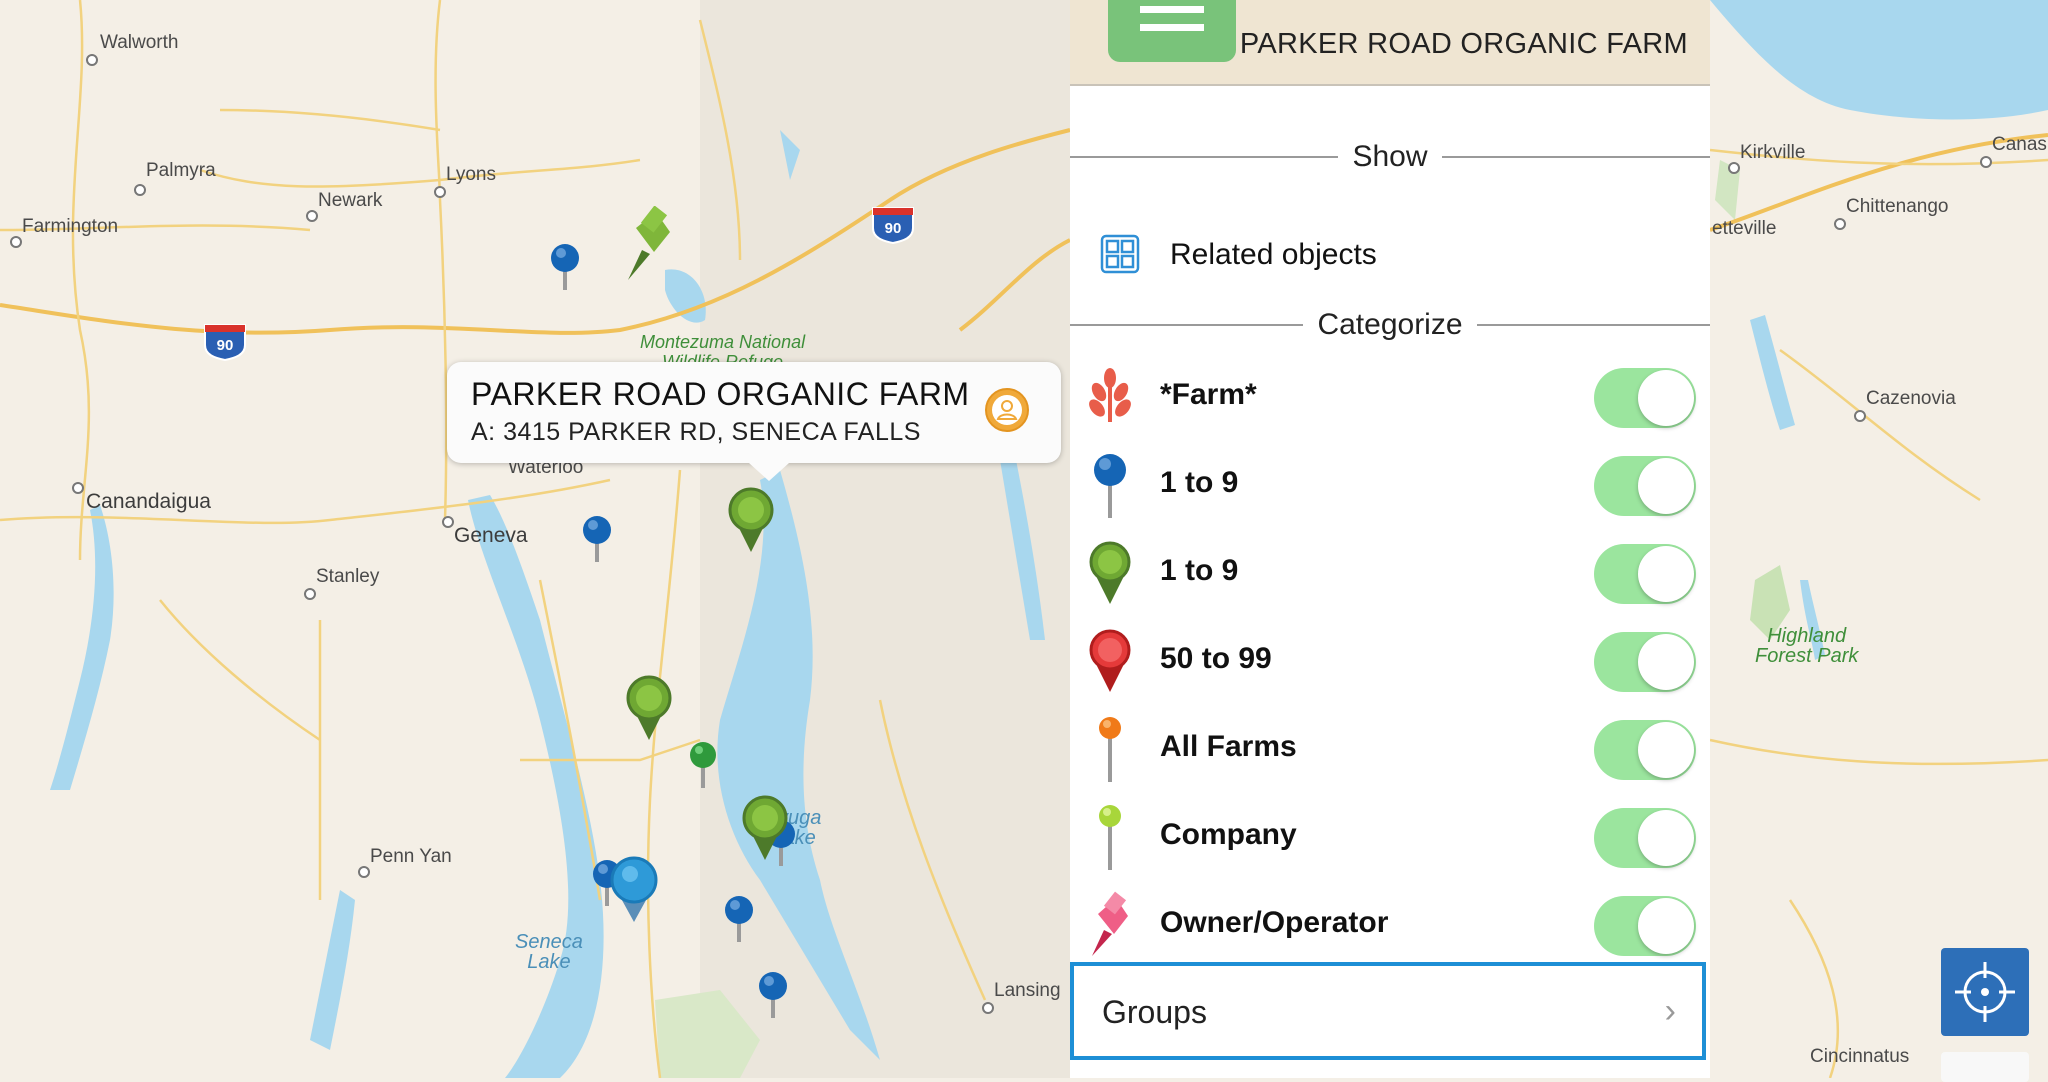 This screenshot has height=1082, width=2048. I want to click on category-row-1-to-9-blue: 1 to 9, so click(1390, 485).